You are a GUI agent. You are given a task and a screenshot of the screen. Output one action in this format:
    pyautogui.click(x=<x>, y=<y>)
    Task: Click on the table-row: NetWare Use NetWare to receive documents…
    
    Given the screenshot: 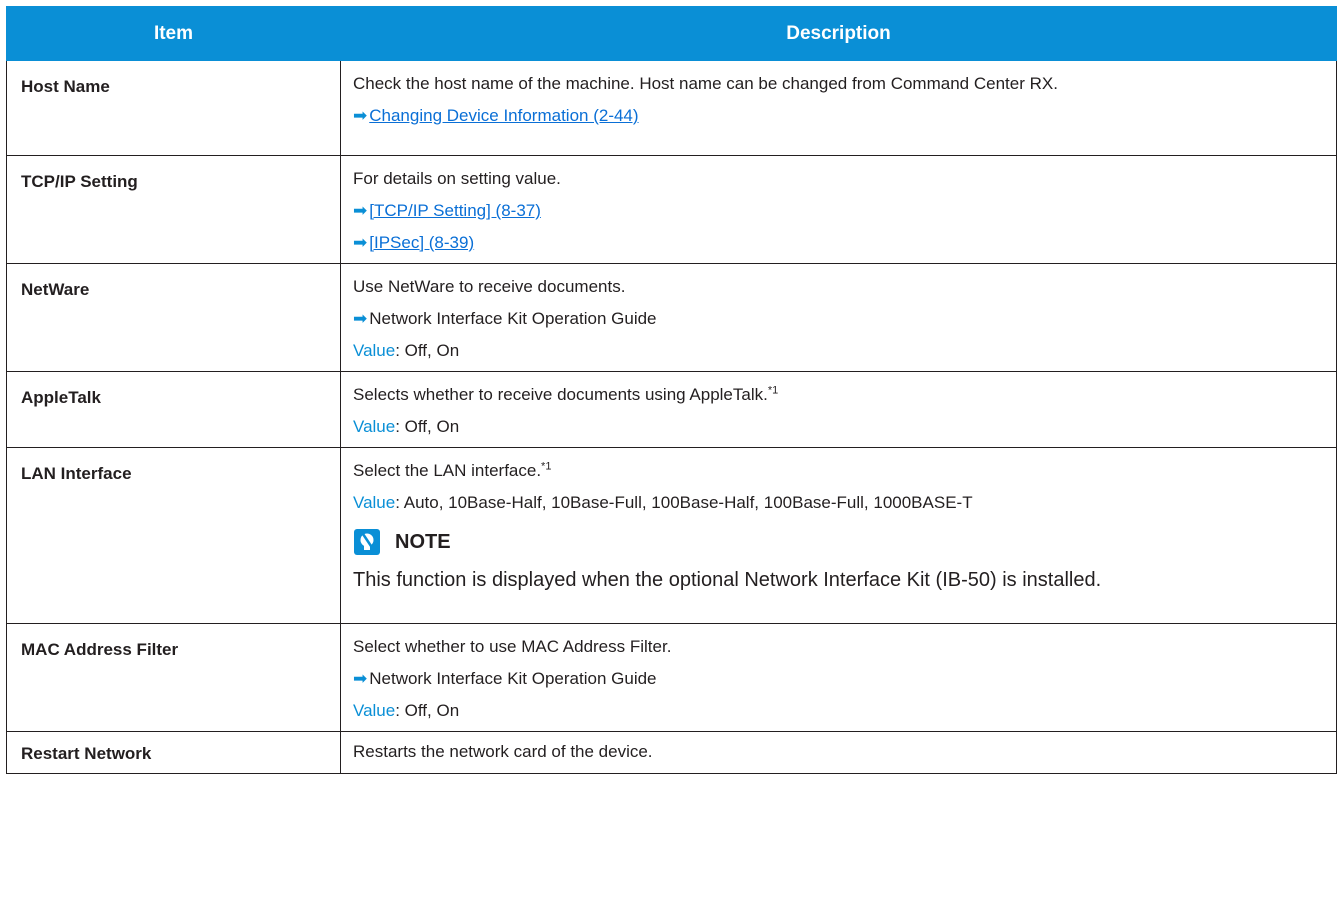 What is the action you would take?
    pyautogui.click(x=671, y=317)
    